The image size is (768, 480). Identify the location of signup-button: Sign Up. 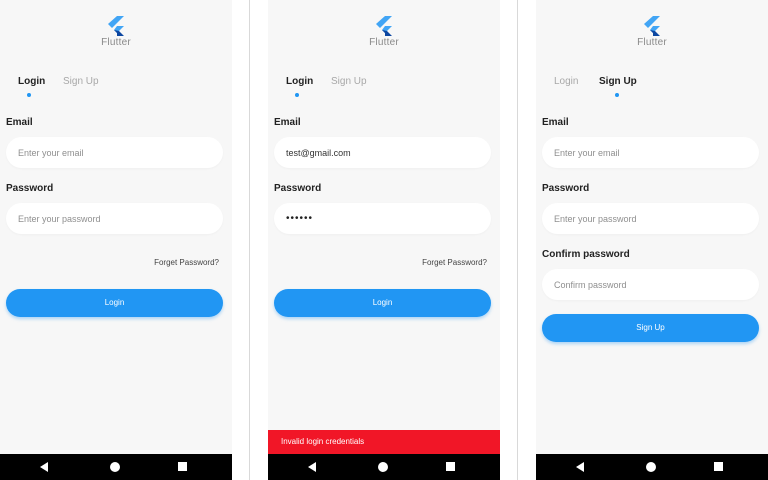
(650, 328).